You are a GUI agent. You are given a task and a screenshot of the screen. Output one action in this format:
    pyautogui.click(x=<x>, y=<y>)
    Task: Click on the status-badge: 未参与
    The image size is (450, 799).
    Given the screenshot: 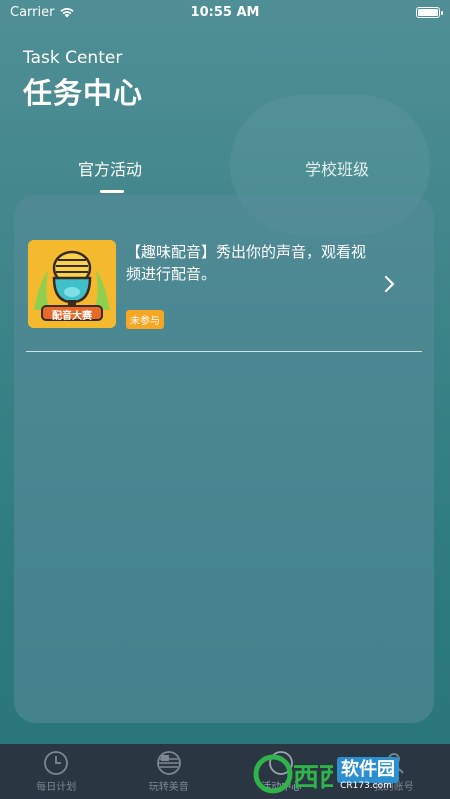 What is the action you would take?
    pyautogui.click(x=145, y=319)
    